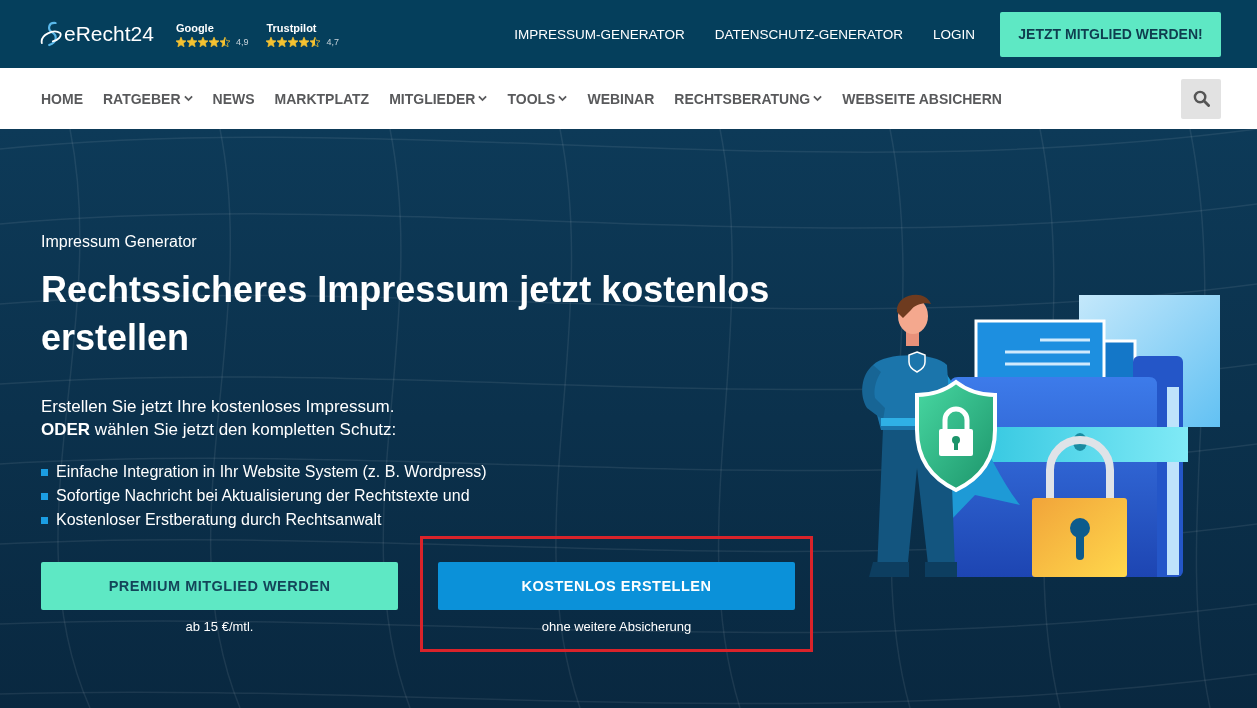 The image size is (1257, 708). I want to click on intro-text: Erstellen Sie jetzt Ihre kostenloses Impressum., so click(218, 407).